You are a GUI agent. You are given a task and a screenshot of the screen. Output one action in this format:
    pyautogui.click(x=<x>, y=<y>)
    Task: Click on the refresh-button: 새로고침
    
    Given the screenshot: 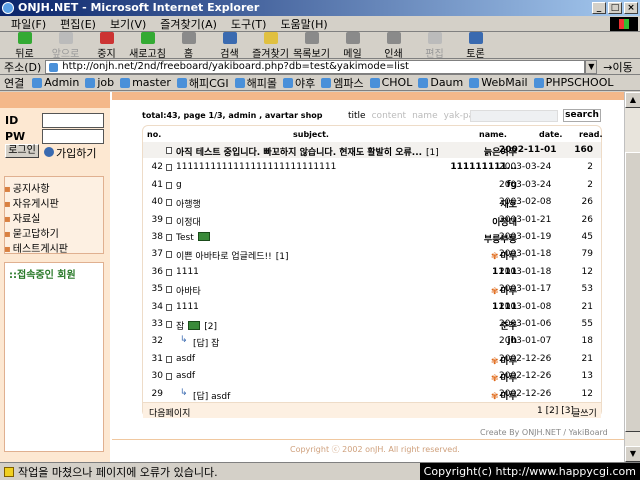 What is the action you would take?
    pyautogui.click(x=147, y=45)
    